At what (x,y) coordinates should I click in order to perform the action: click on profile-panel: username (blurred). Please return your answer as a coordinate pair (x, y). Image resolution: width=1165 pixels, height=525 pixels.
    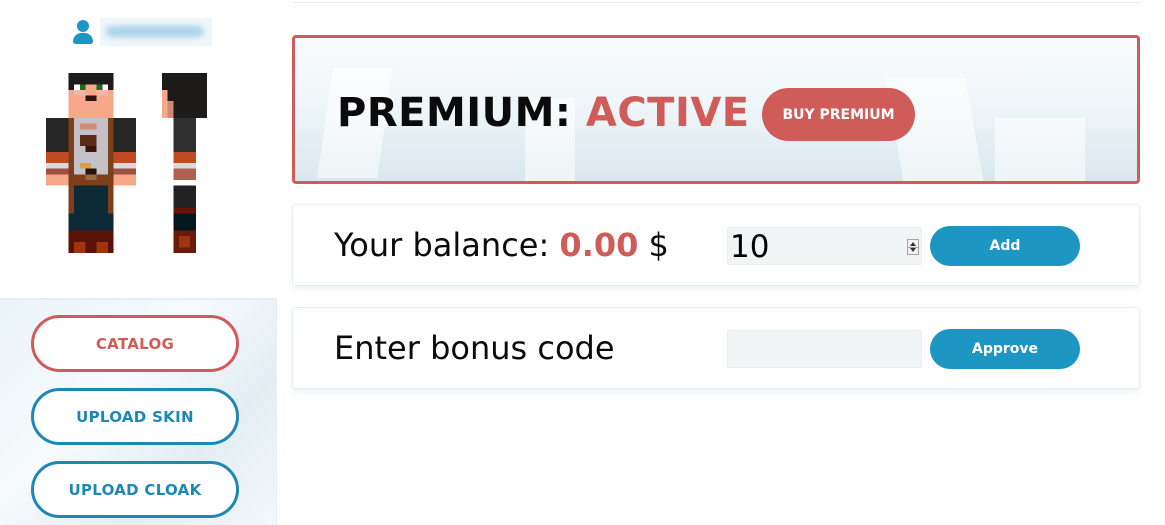
    Looking at the image, I should click on (138, 149).